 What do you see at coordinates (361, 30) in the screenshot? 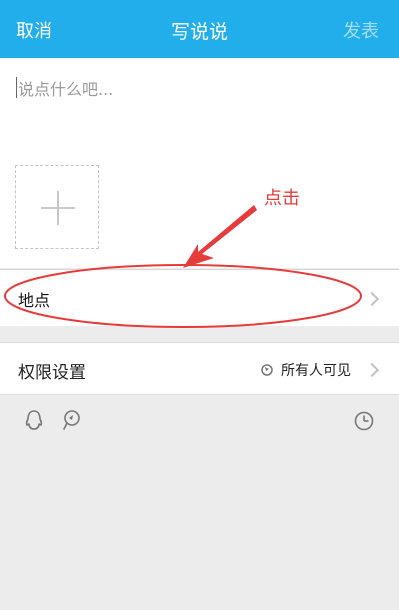
I see `publish-button: 发表` at bounding box center [361, 30].